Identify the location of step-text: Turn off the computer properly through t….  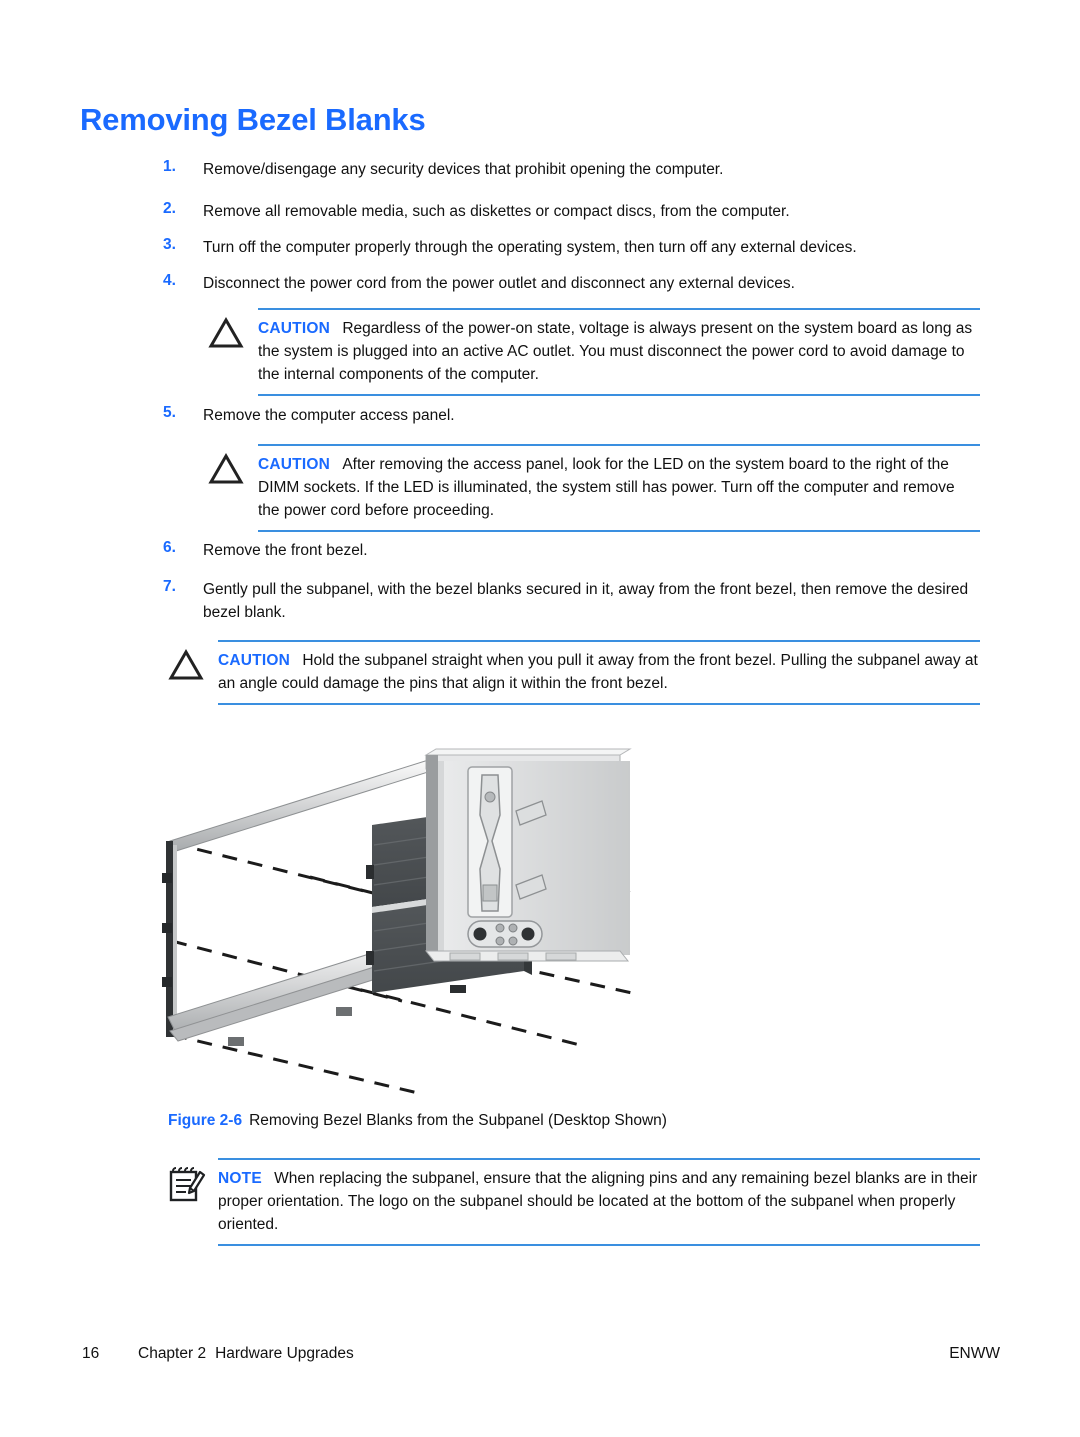
(530, 247).